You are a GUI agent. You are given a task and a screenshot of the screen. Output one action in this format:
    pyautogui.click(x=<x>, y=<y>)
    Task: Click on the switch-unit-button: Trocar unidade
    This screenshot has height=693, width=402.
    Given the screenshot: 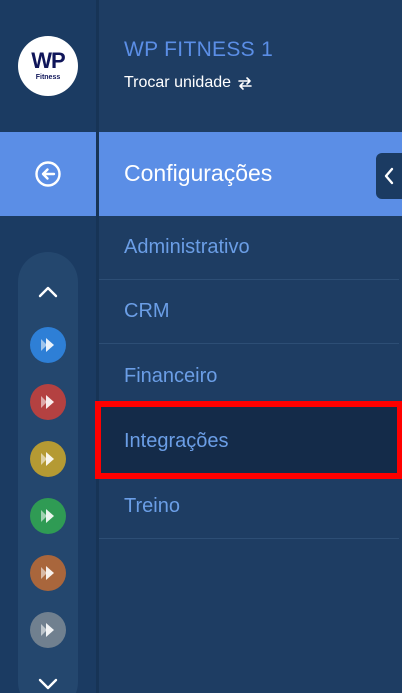 What is the action you would take?
    pyautogui.click(x=188, y=83)
    